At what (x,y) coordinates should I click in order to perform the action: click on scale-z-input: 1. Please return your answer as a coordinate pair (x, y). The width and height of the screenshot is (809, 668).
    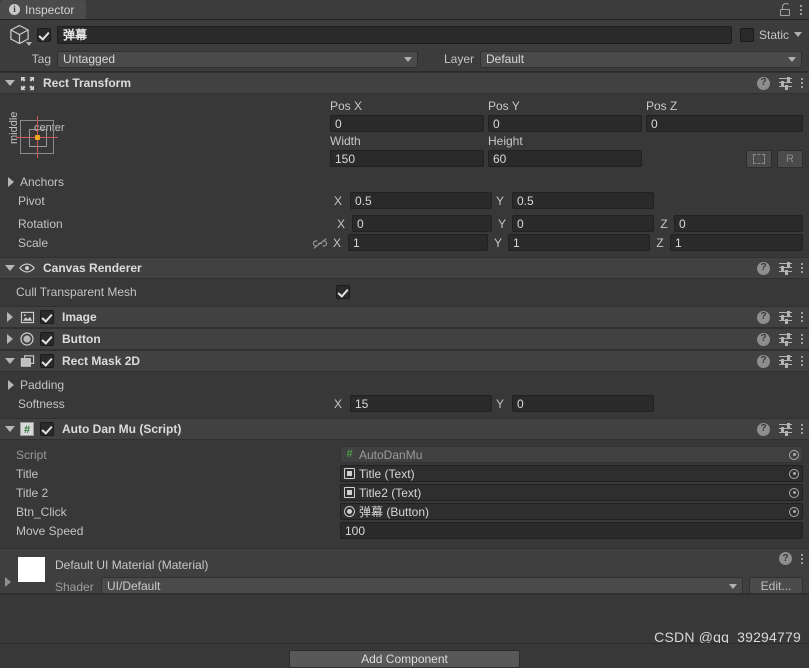
    Looking at the image, I should click on (736, 242).